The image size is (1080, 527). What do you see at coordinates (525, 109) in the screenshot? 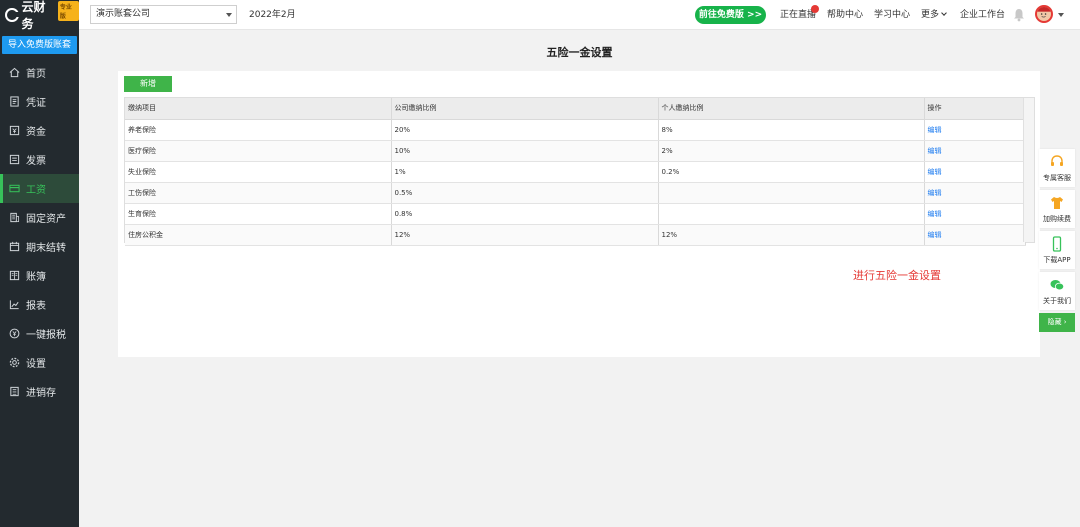
I see `column-header: 公司缴纳比例` at bounding box center [525, 109].